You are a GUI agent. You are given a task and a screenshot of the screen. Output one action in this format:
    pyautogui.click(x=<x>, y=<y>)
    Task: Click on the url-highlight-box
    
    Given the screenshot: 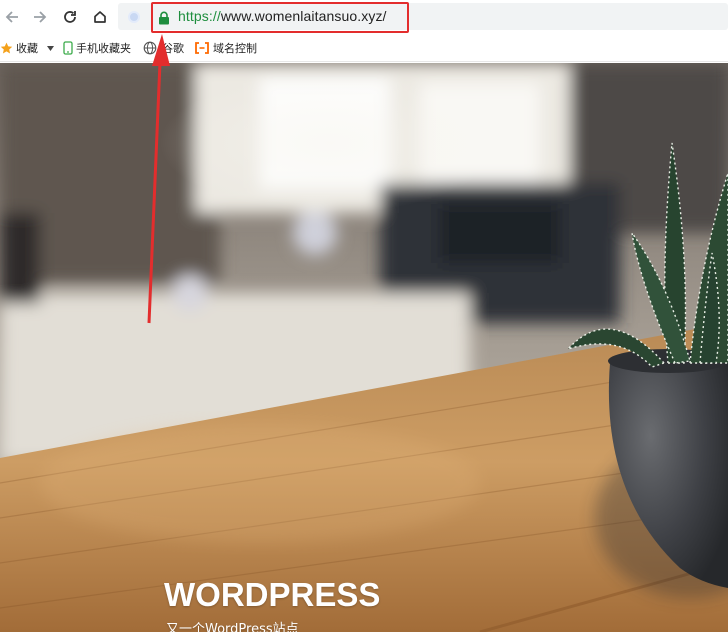 What is the action you would take?
    pyautogui.click(x=280, y=17)
    